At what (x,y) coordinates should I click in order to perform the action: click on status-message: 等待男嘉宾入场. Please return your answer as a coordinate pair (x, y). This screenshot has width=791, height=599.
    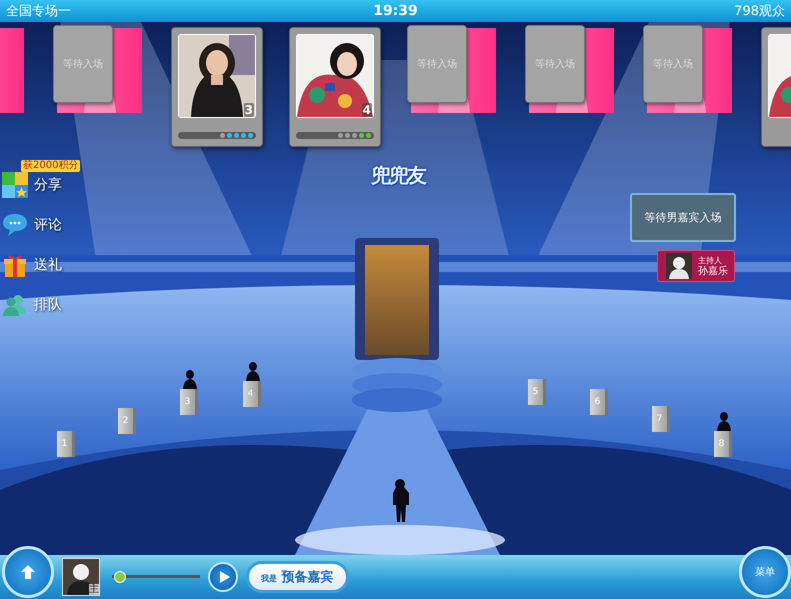
    Looking at the image, I should click on (683, 217).